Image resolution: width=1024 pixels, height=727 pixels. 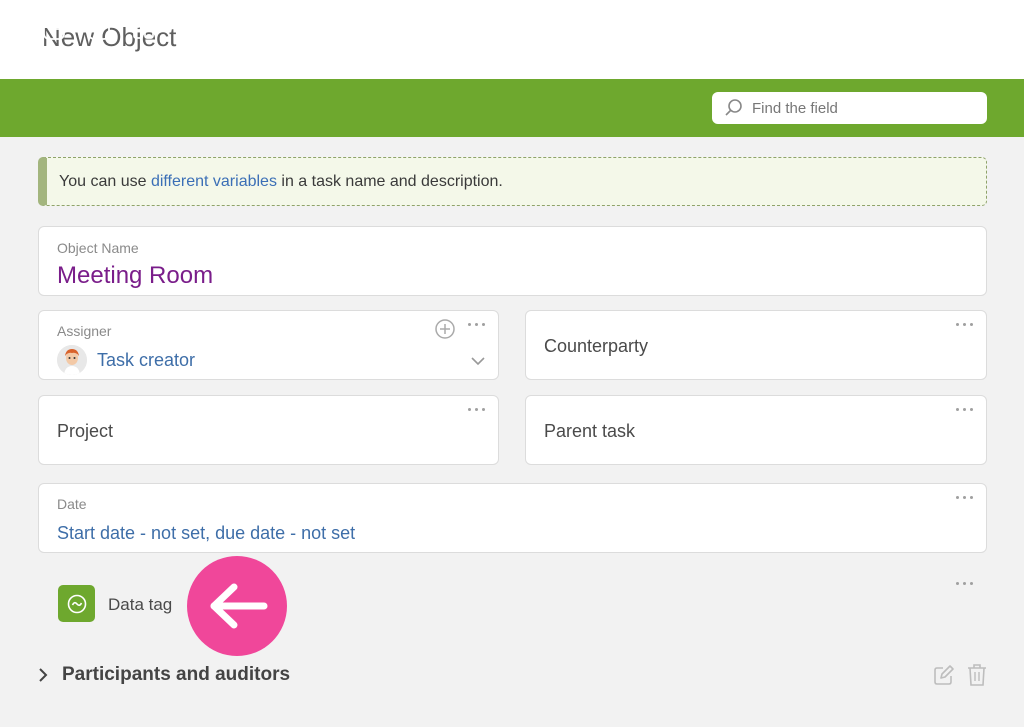 What do you see at coordinates (965, 324) in the screenshot?
I see `counterparty-more-button` at bounding box center [965, 324].